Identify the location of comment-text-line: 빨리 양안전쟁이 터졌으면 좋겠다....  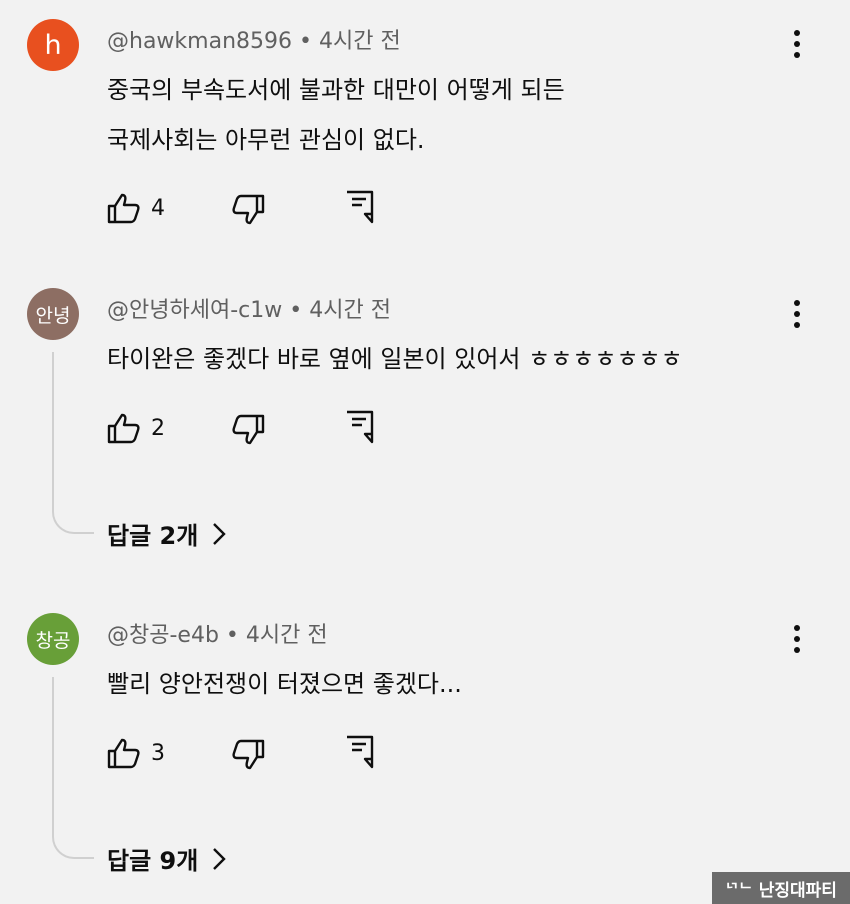
(284, 684).